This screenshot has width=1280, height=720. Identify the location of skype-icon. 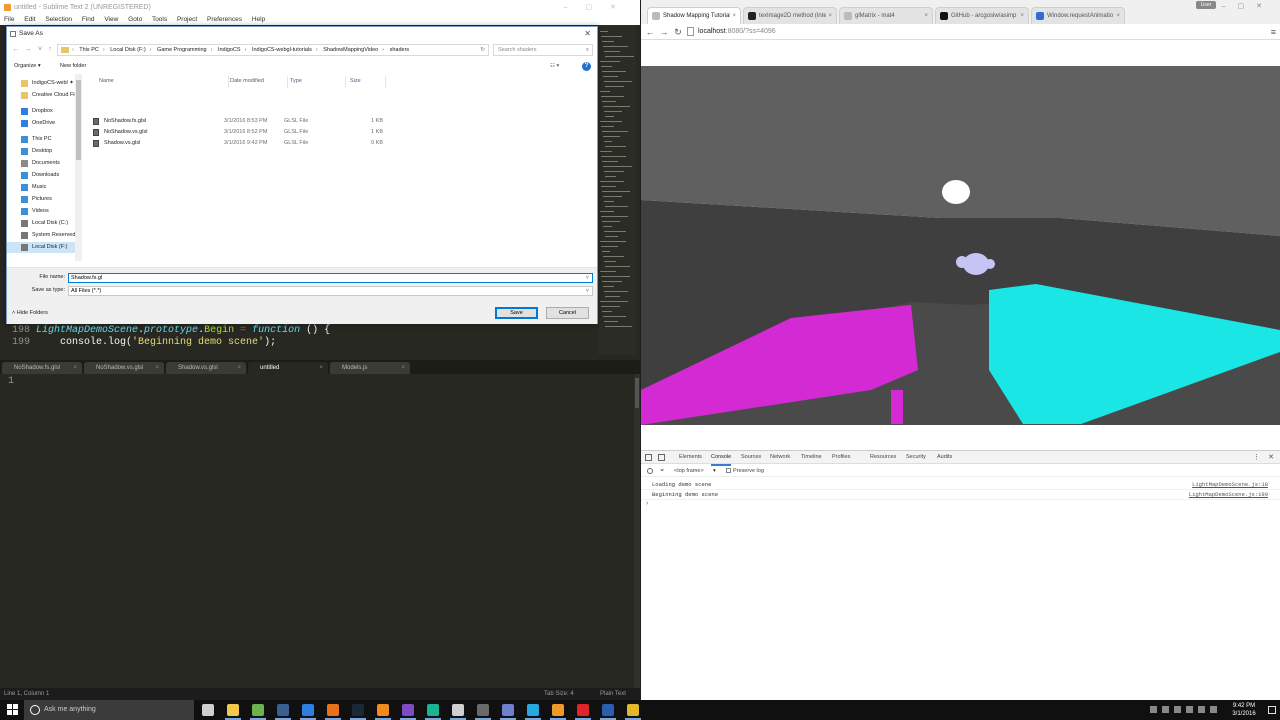
(533, 712).